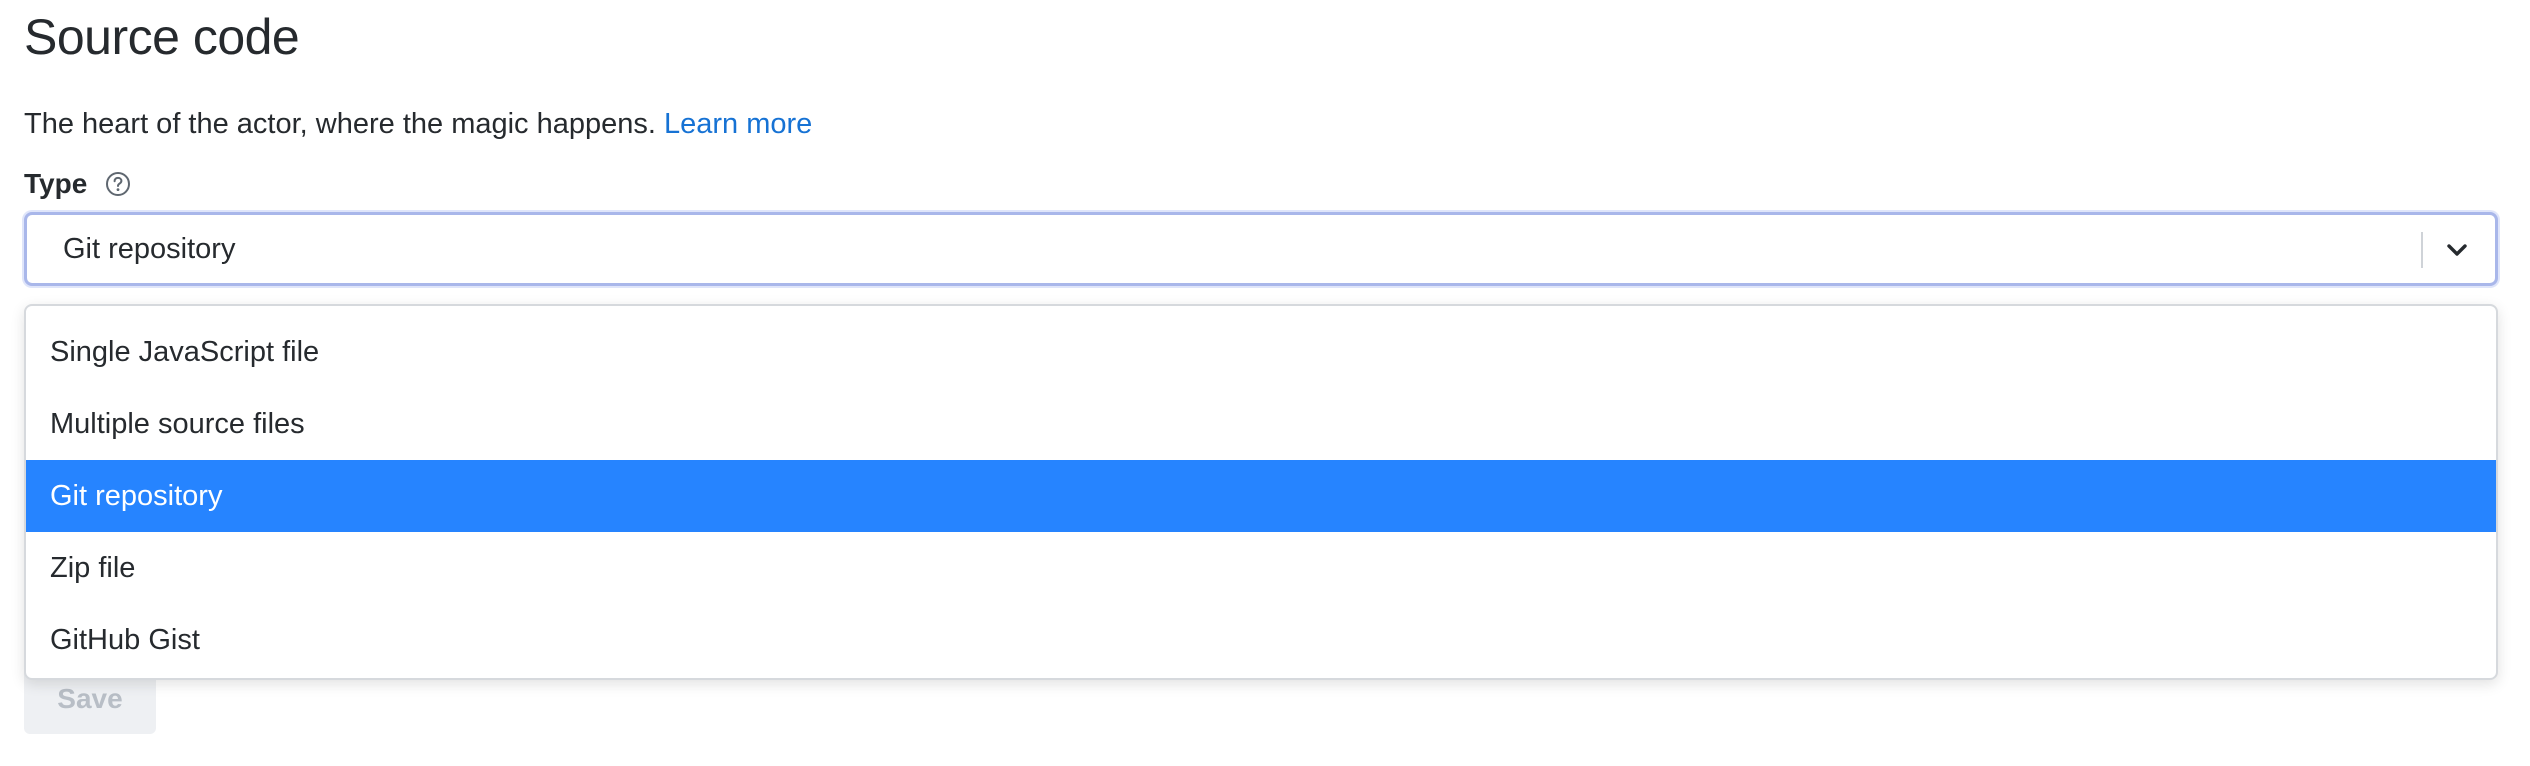  I want to click on select-separator, so click(2422, 250).